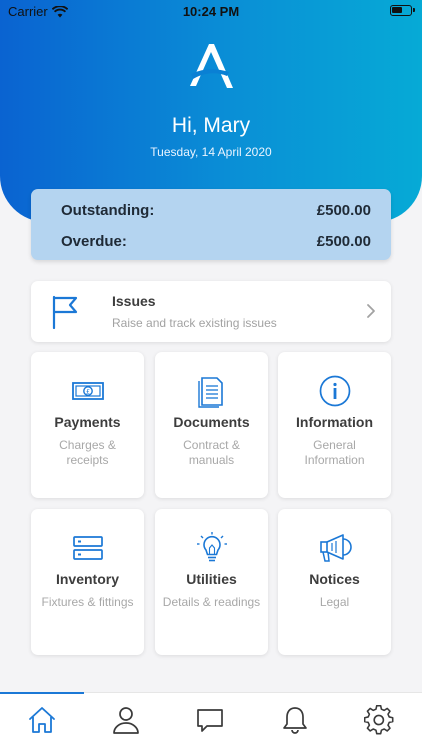 Image resolution: width=422 pixels, height=750 pixels. Describe the element at coordinates (334, 579) in the screenshot. I see `tile-title: Notices` at that location.